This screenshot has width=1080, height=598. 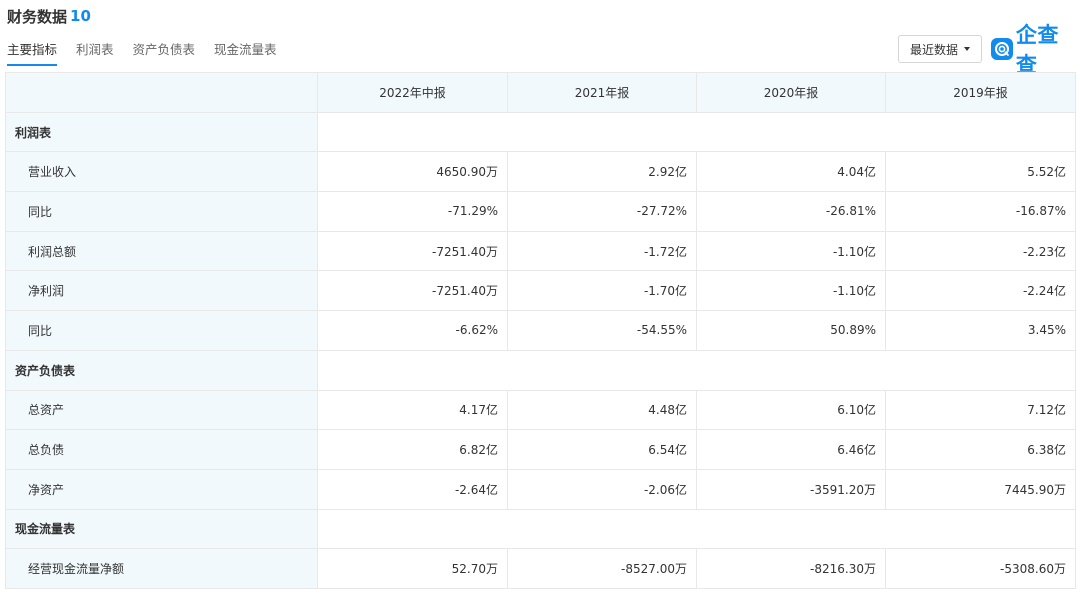 I want to click on value-cell: -6.62%, so click(x=412, y=330).